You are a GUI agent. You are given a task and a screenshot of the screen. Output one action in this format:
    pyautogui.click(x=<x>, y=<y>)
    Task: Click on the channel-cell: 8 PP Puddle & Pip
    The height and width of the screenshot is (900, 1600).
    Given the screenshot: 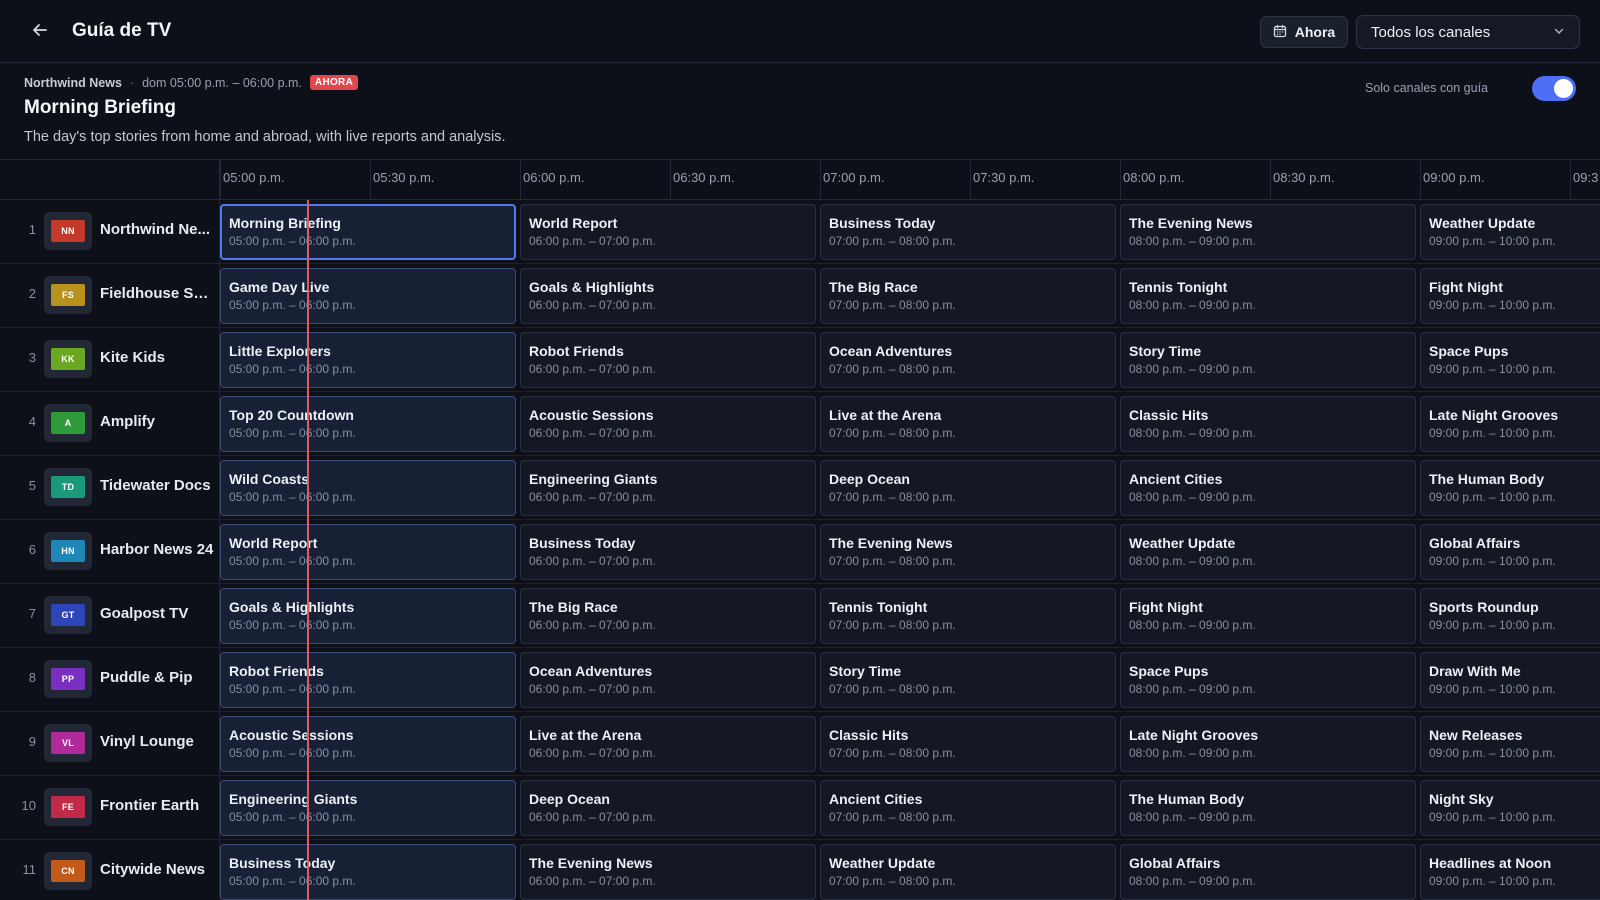 What is the action you would take?
    pyautogui.click(x=110, y=680)
    